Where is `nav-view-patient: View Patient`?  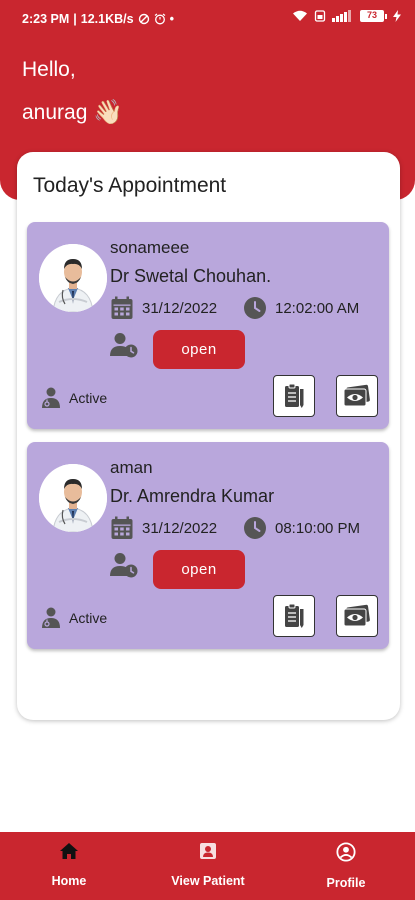 nav-view-patient: View Patient is located at coordinates (208, 865).